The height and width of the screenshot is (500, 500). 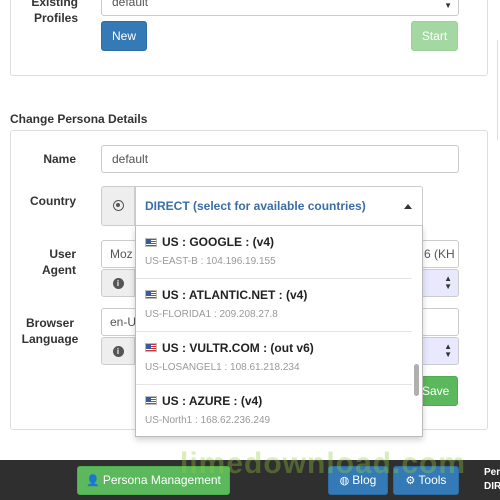 I want to click on dropdown-item-subtitle: US-North1 : 168.62.236.249, so click(x=208, y=420).